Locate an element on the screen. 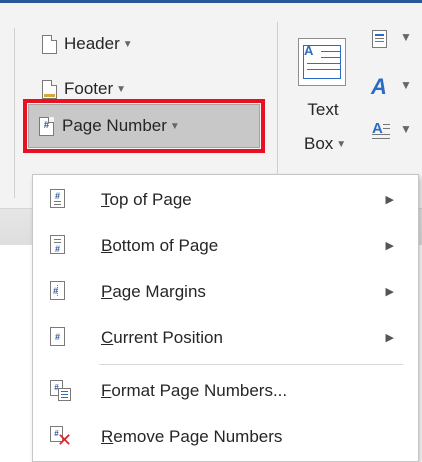  header-label: Header is located at coordinates (92, 43).